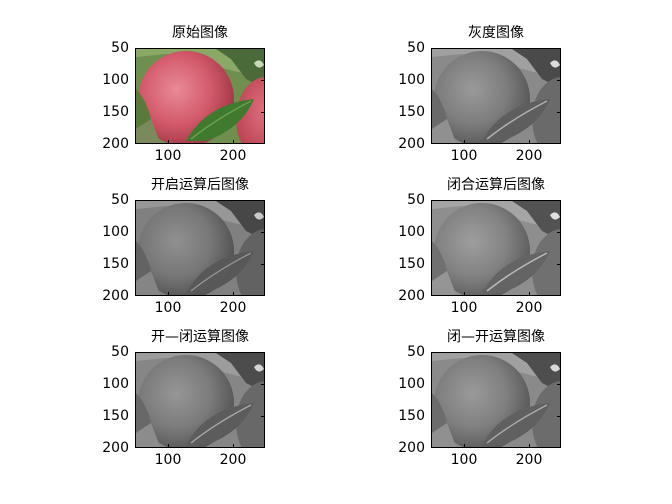  I want to click on panel-title: 开—闭运算图像, so click(200, 337).